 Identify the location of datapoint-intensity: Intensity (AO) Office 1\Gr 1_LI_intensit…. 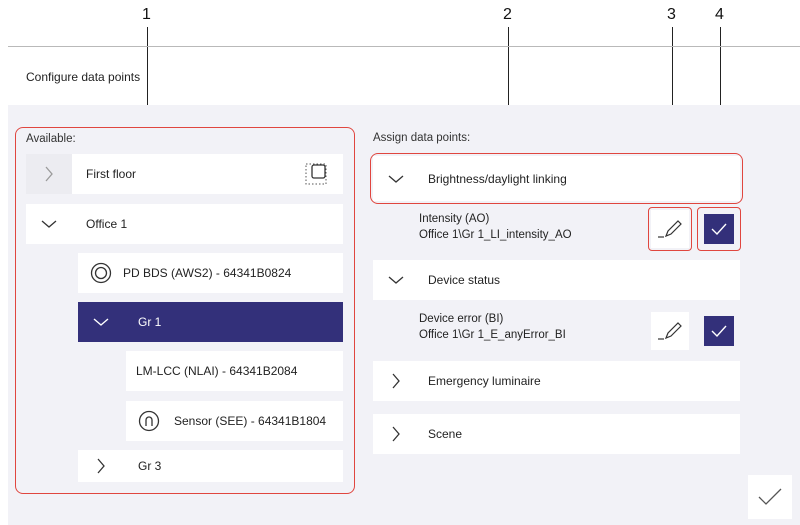
(495, 227).